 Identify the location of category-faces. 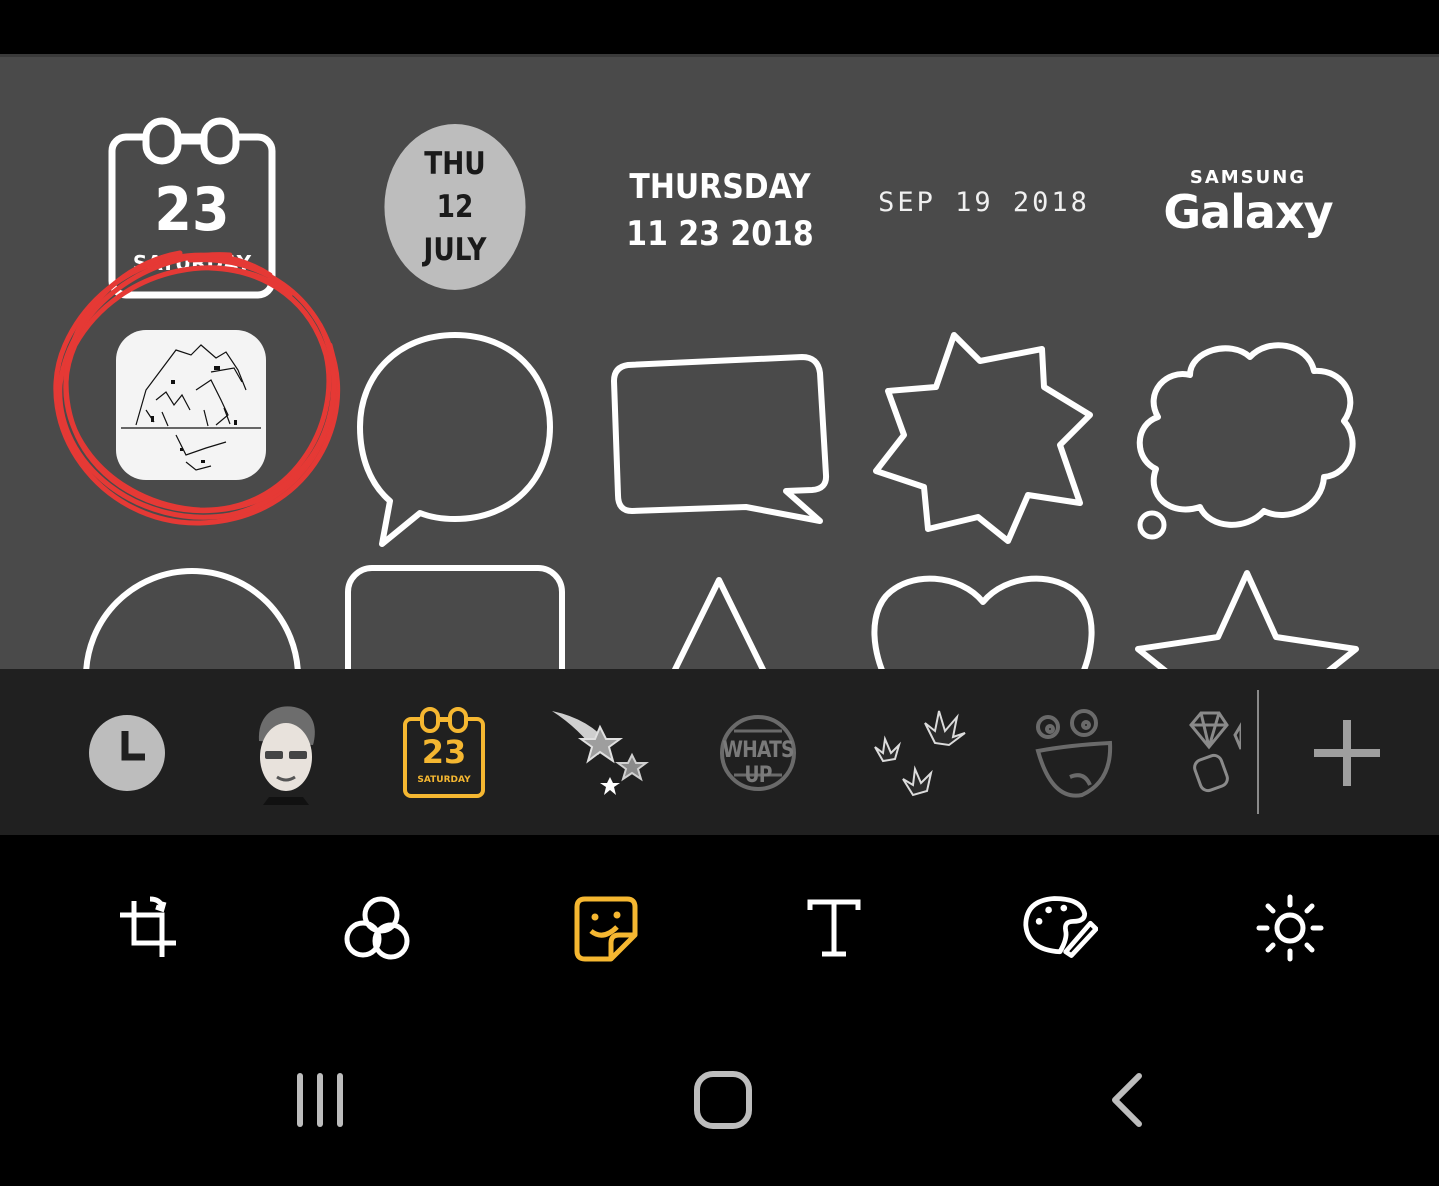
(1073, 753).